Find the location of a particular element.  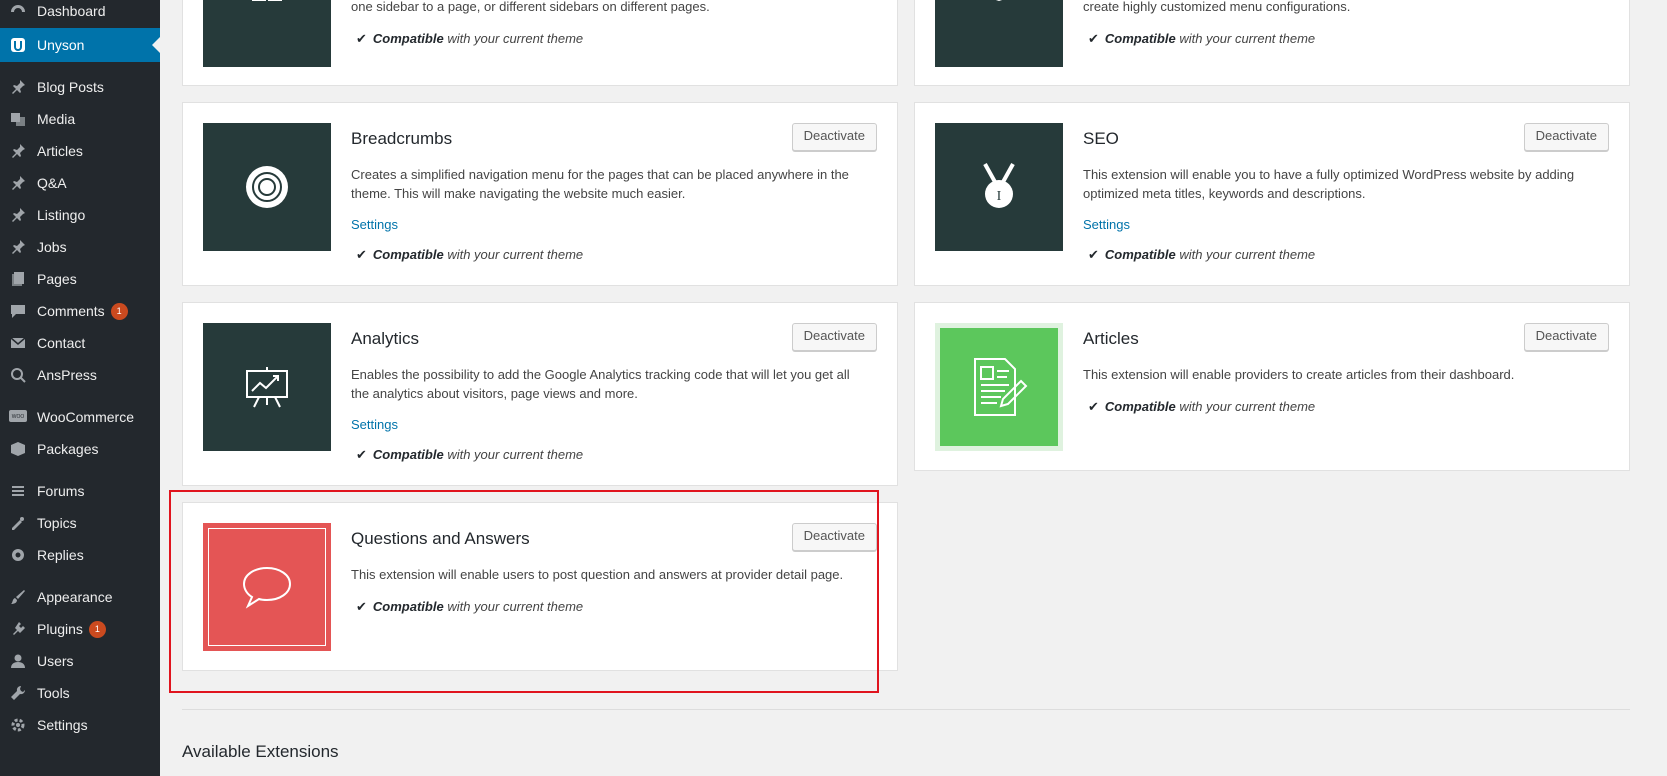

sidebar-item-appearance: Appearance is located at coordinates (80, 597).